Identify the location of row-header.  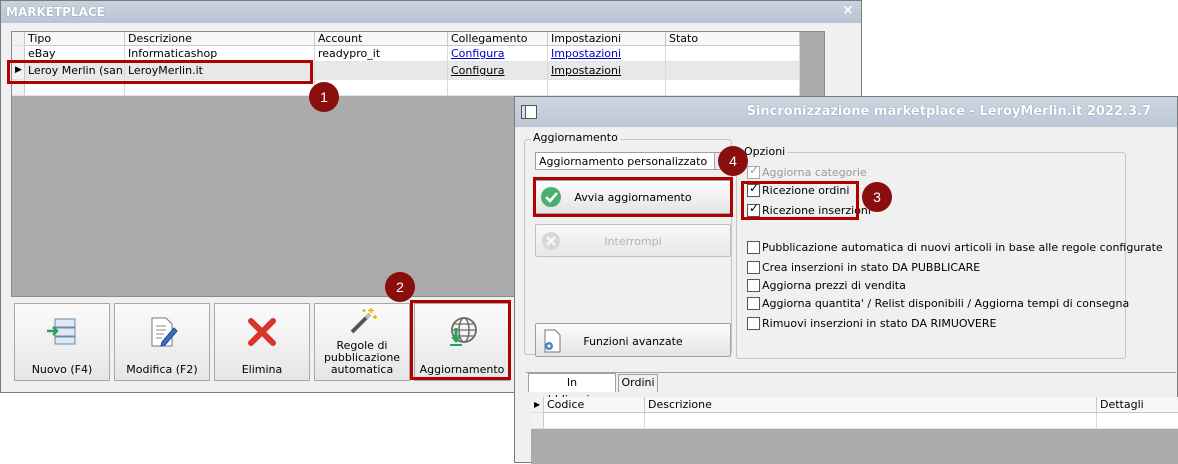
(537, 421).